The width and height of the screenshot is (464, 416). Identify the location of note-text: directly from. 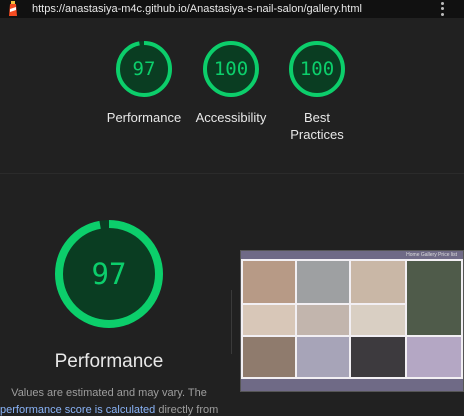
(188, 410).